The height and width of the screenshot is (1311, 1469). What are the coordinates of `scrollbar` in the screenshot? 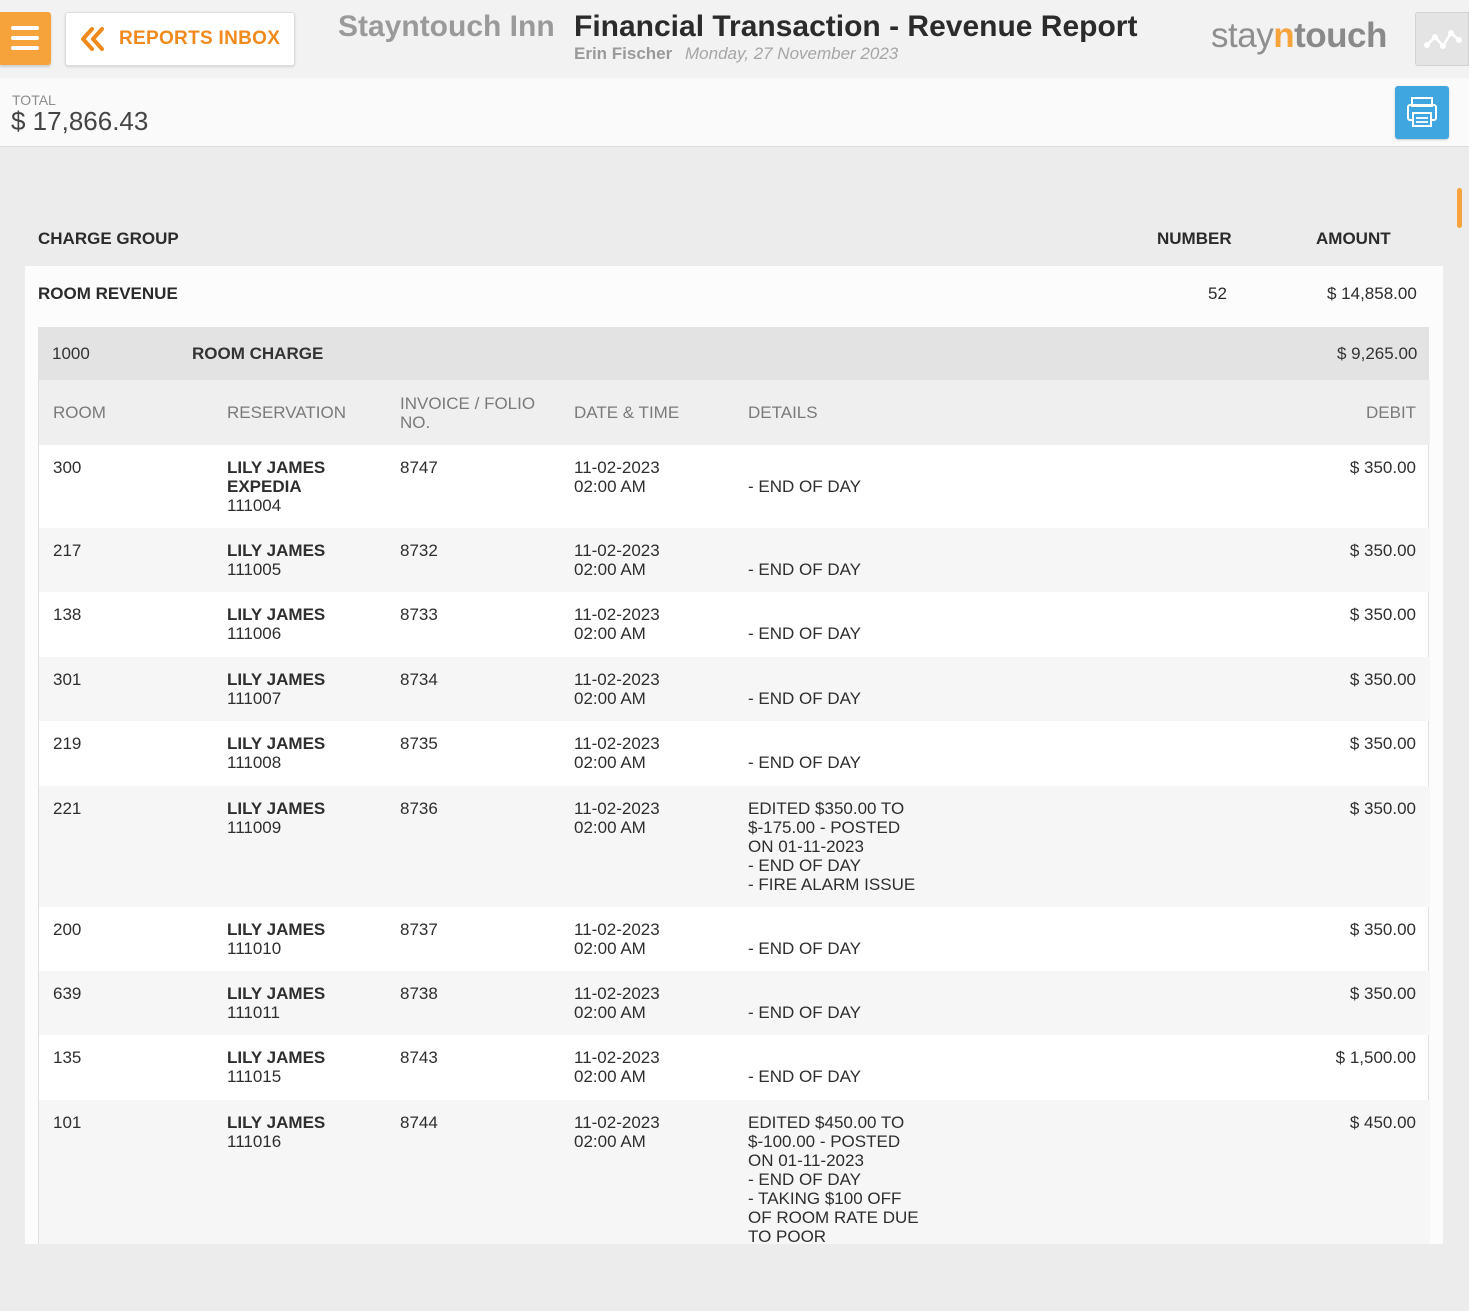 It's located at (1459, 208).